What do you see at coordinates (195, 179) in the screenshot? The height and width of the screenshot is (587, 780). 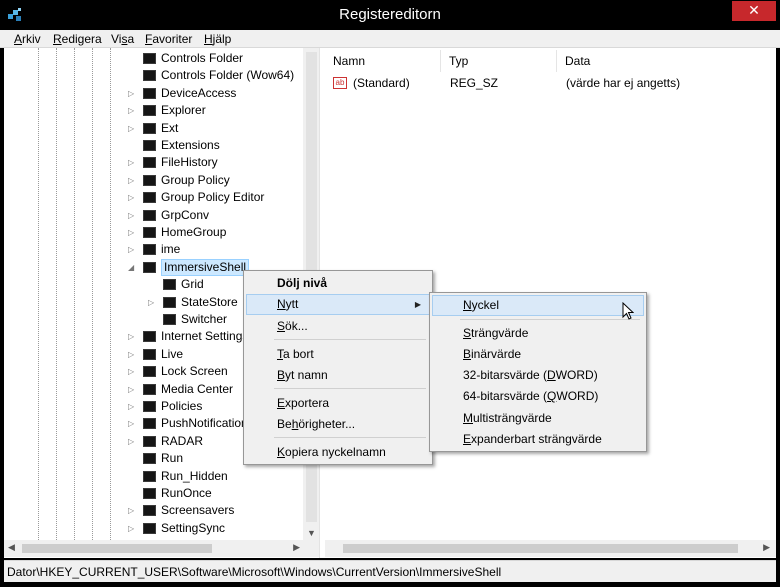 I see `tree-item-label: Group Policy` at bounding box center [195, 179].